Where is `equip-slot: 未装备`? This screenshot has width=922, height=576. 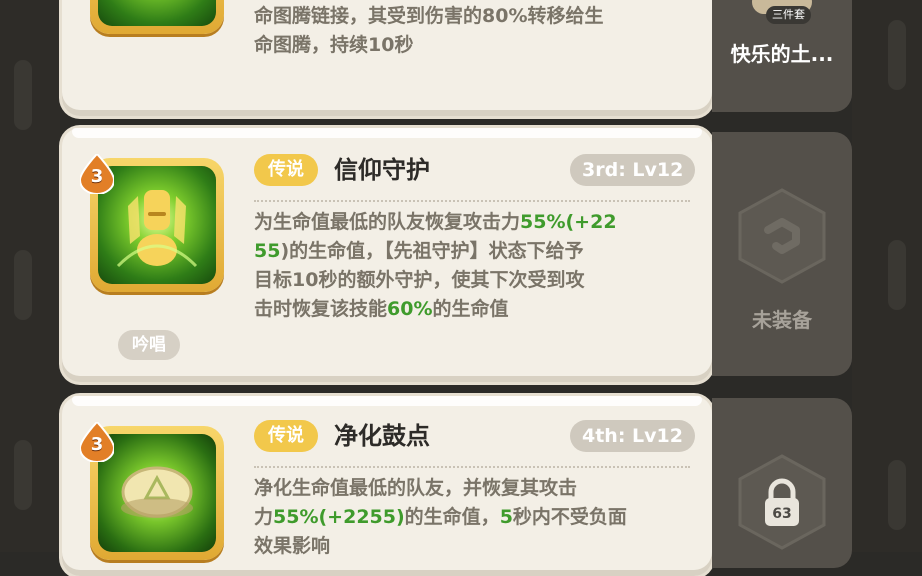 equip-slot: 未装备 is located at coordinates (782, 254).